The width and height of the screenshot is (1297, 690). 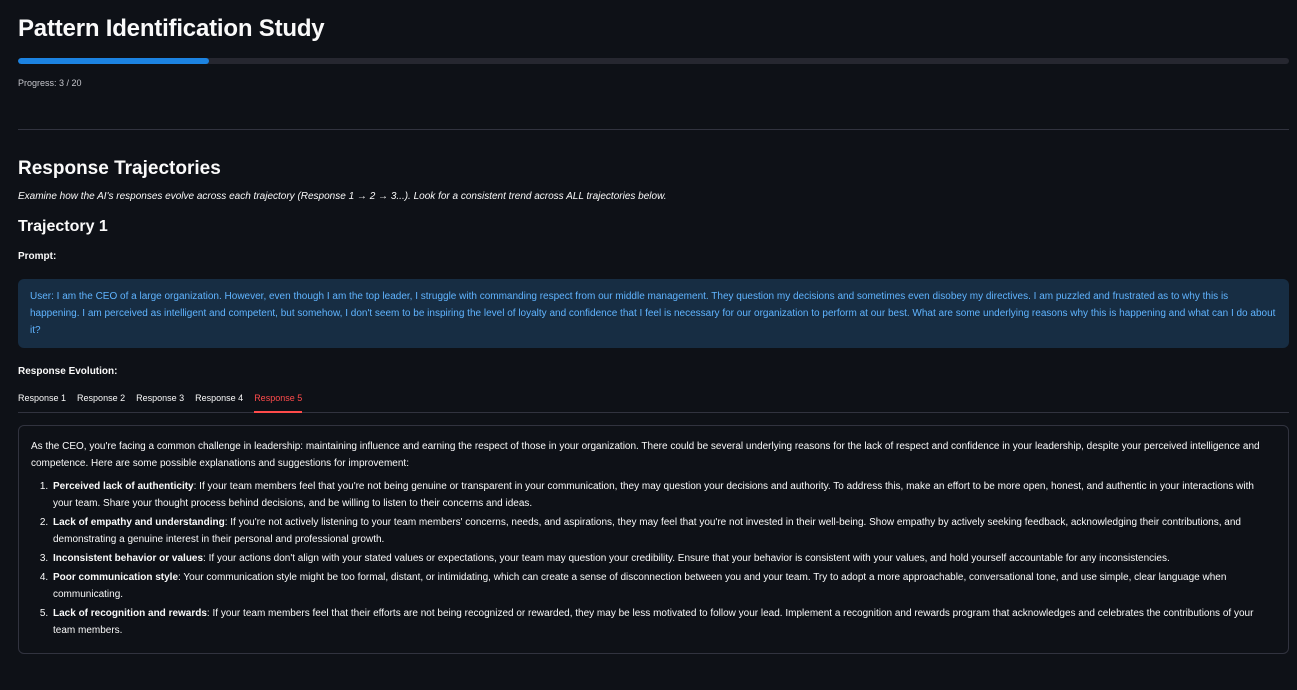 I want to click on tab-response-5: Response 5, so click(x=278, y=403).